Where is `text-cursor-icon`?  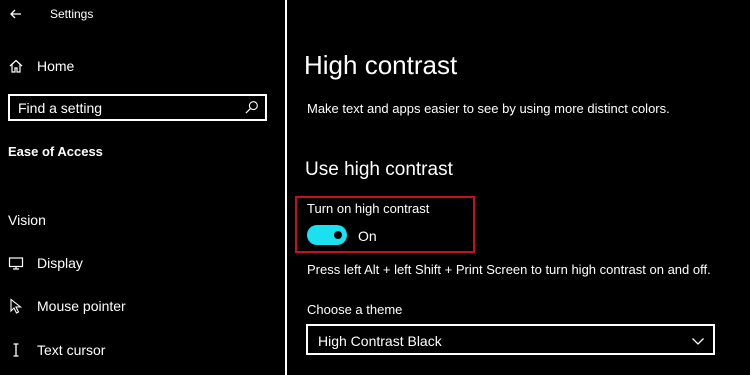
text-cursor-icon is located at coordinates (16, 350).